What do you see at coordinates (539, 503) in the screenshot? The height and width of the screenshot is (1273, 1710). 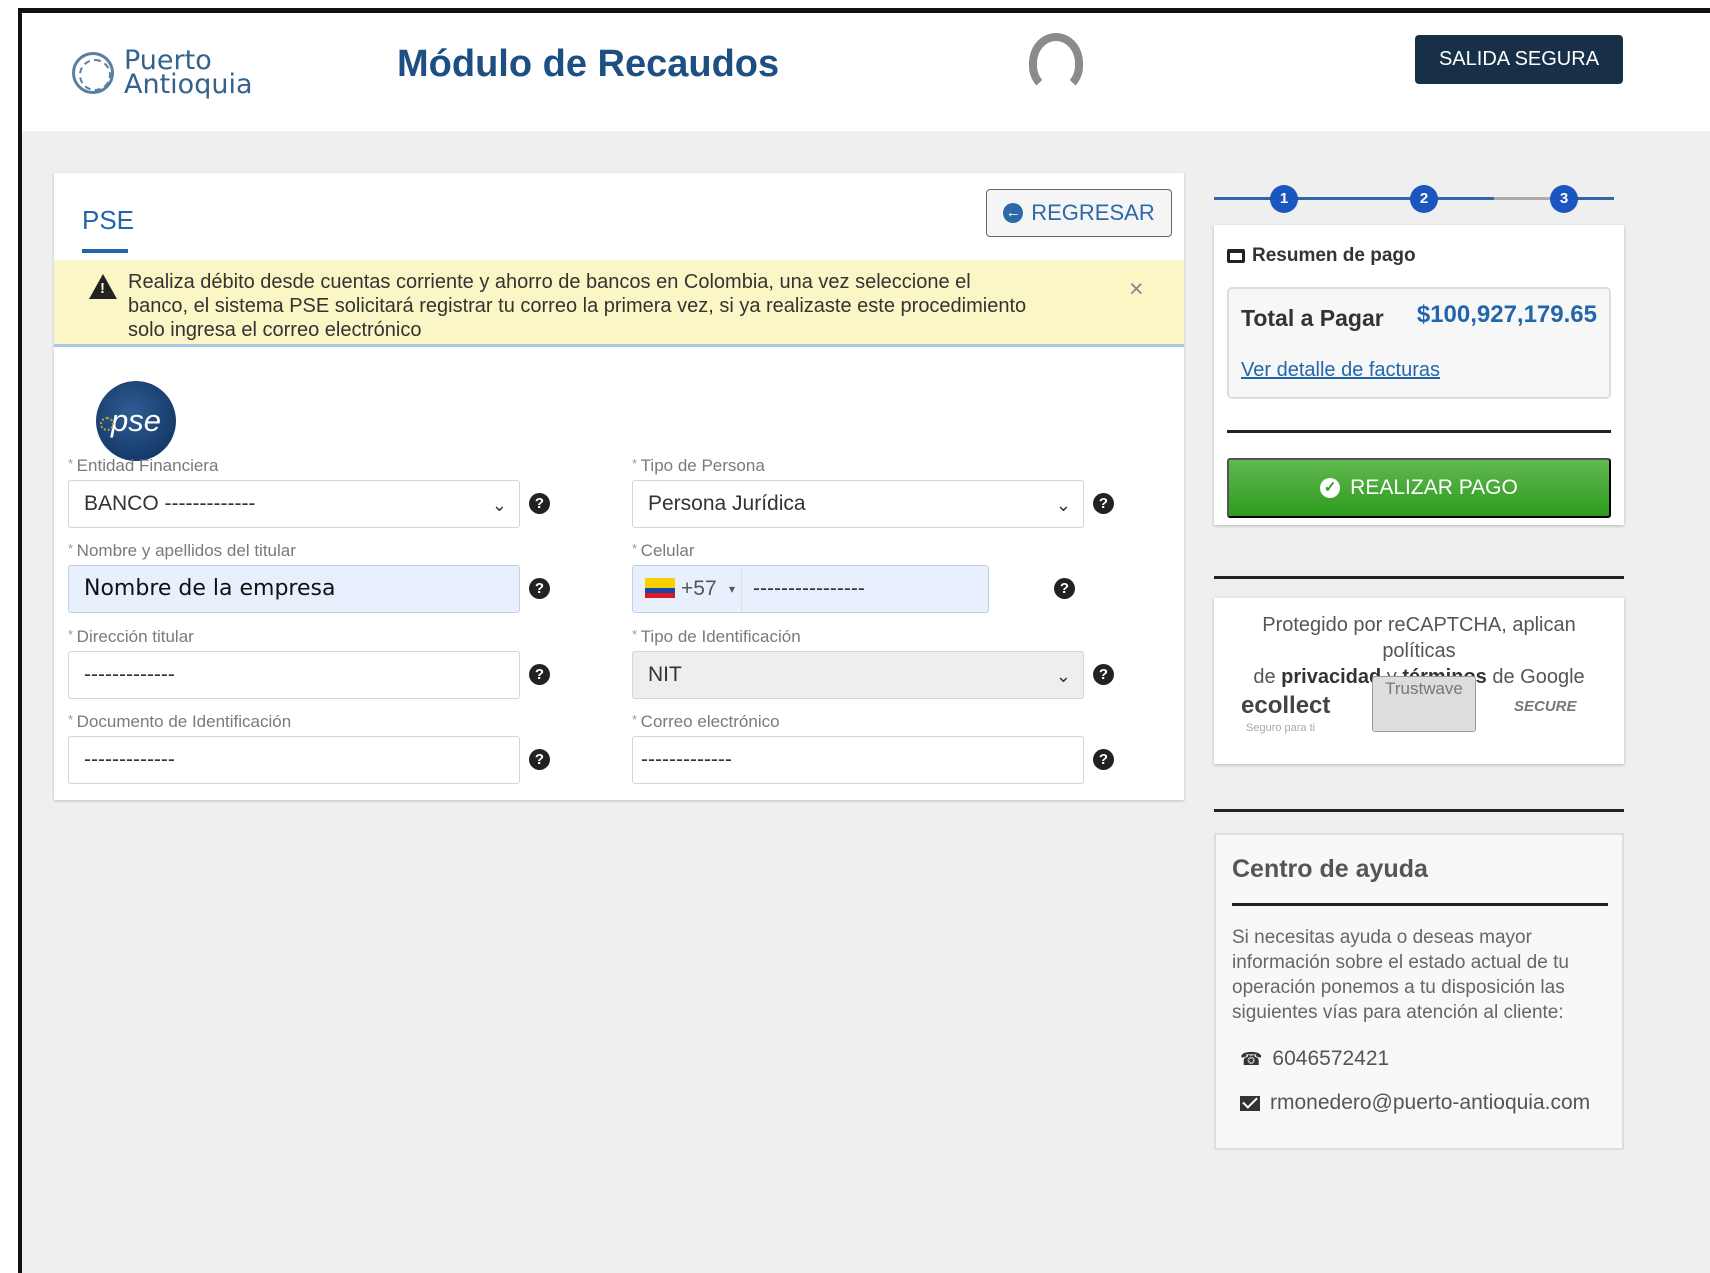 I see `bank-help-icon: ?` at bounding box center [539, 503].